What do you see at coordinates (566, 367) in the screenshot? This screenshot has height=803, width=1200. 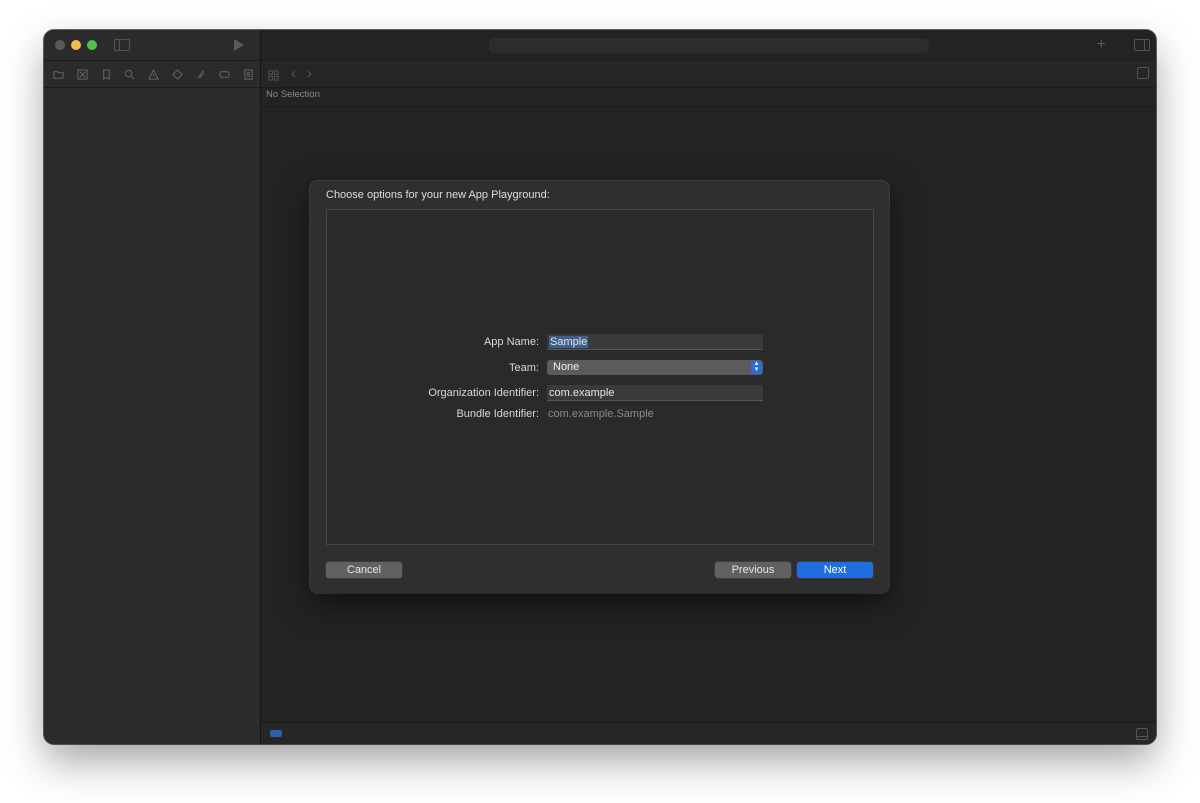 I see `team-value: None` at bounding box center [566, 367].